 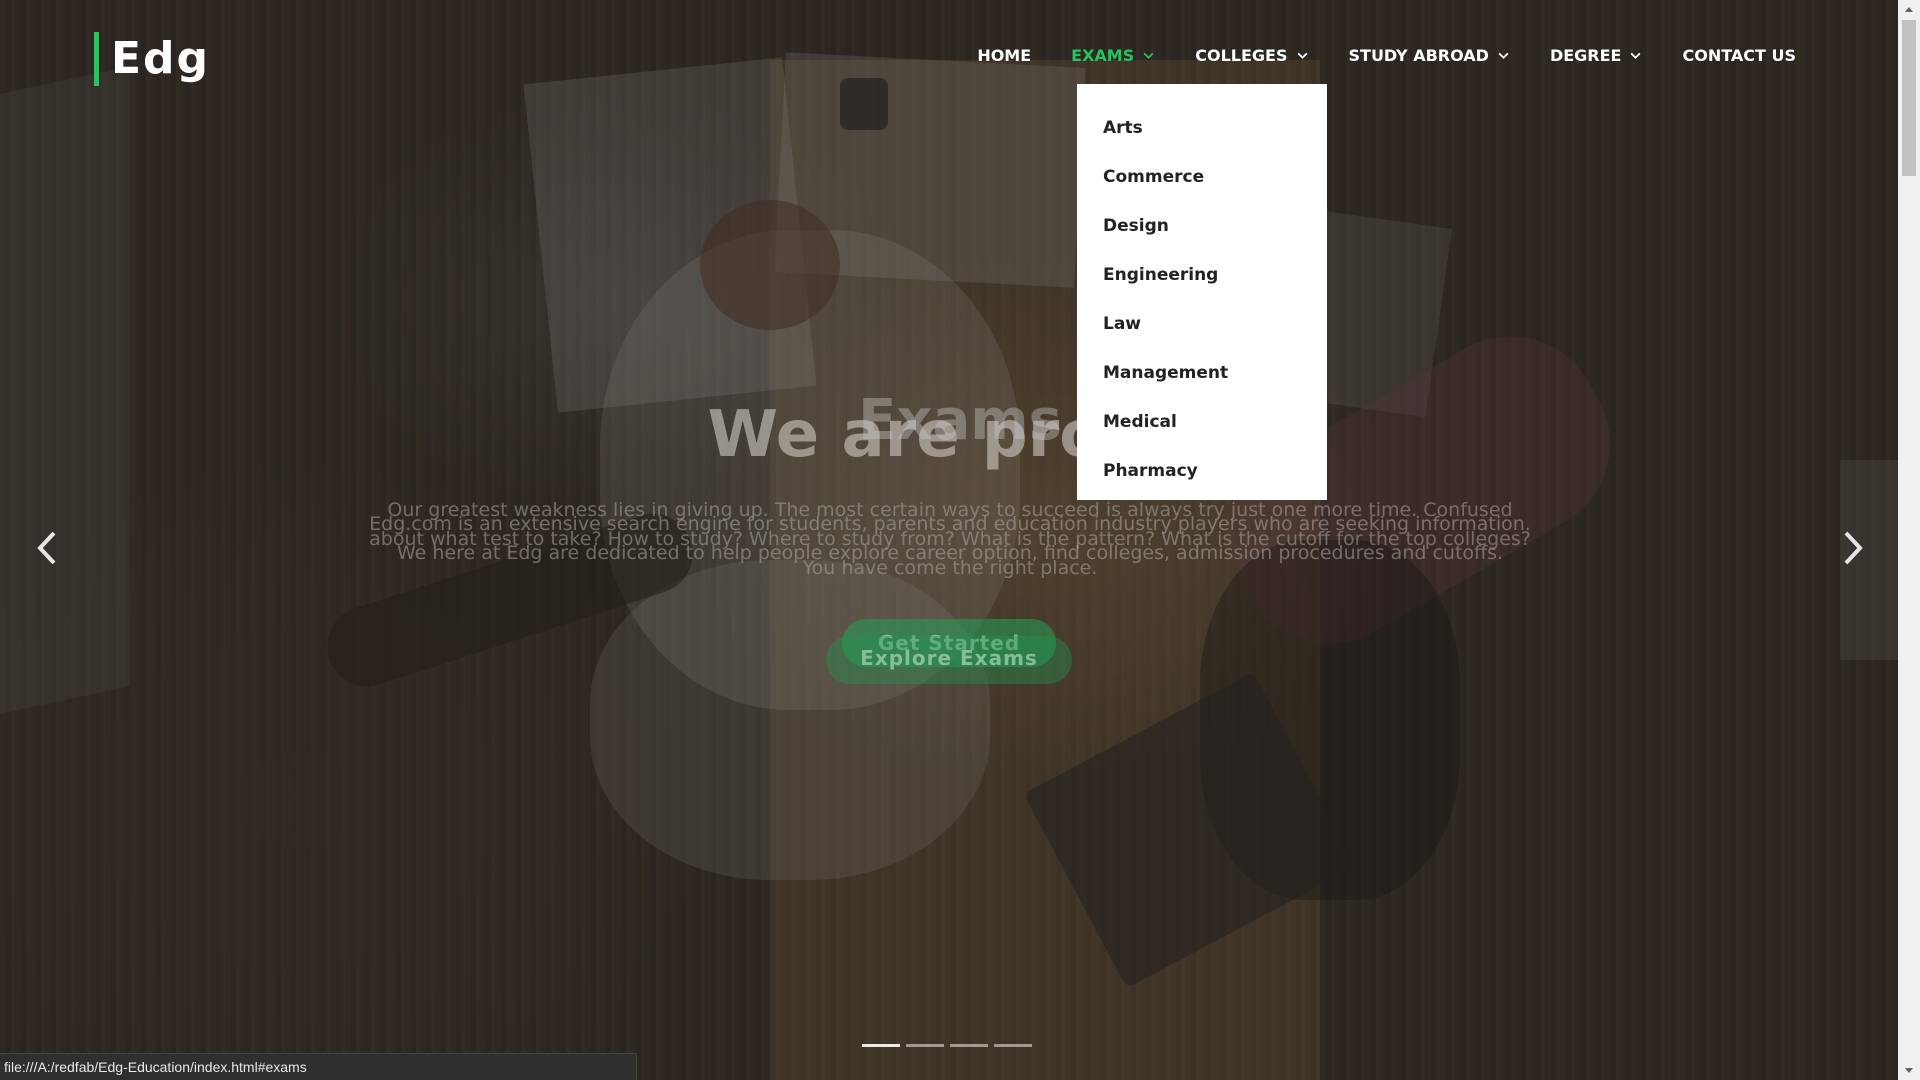 I want to click on nav-item-label: COLLEGES, so click(x=1241, y=55).